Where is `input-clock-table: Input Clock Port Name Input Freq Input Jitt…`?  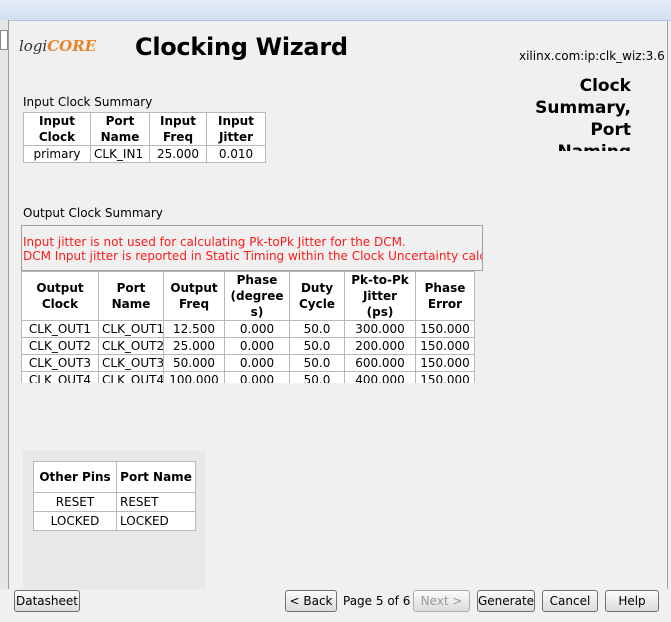
input-clock-table: Input Clock Port Name Input Freq Input Jitt… is located at coordinates (144, 137).